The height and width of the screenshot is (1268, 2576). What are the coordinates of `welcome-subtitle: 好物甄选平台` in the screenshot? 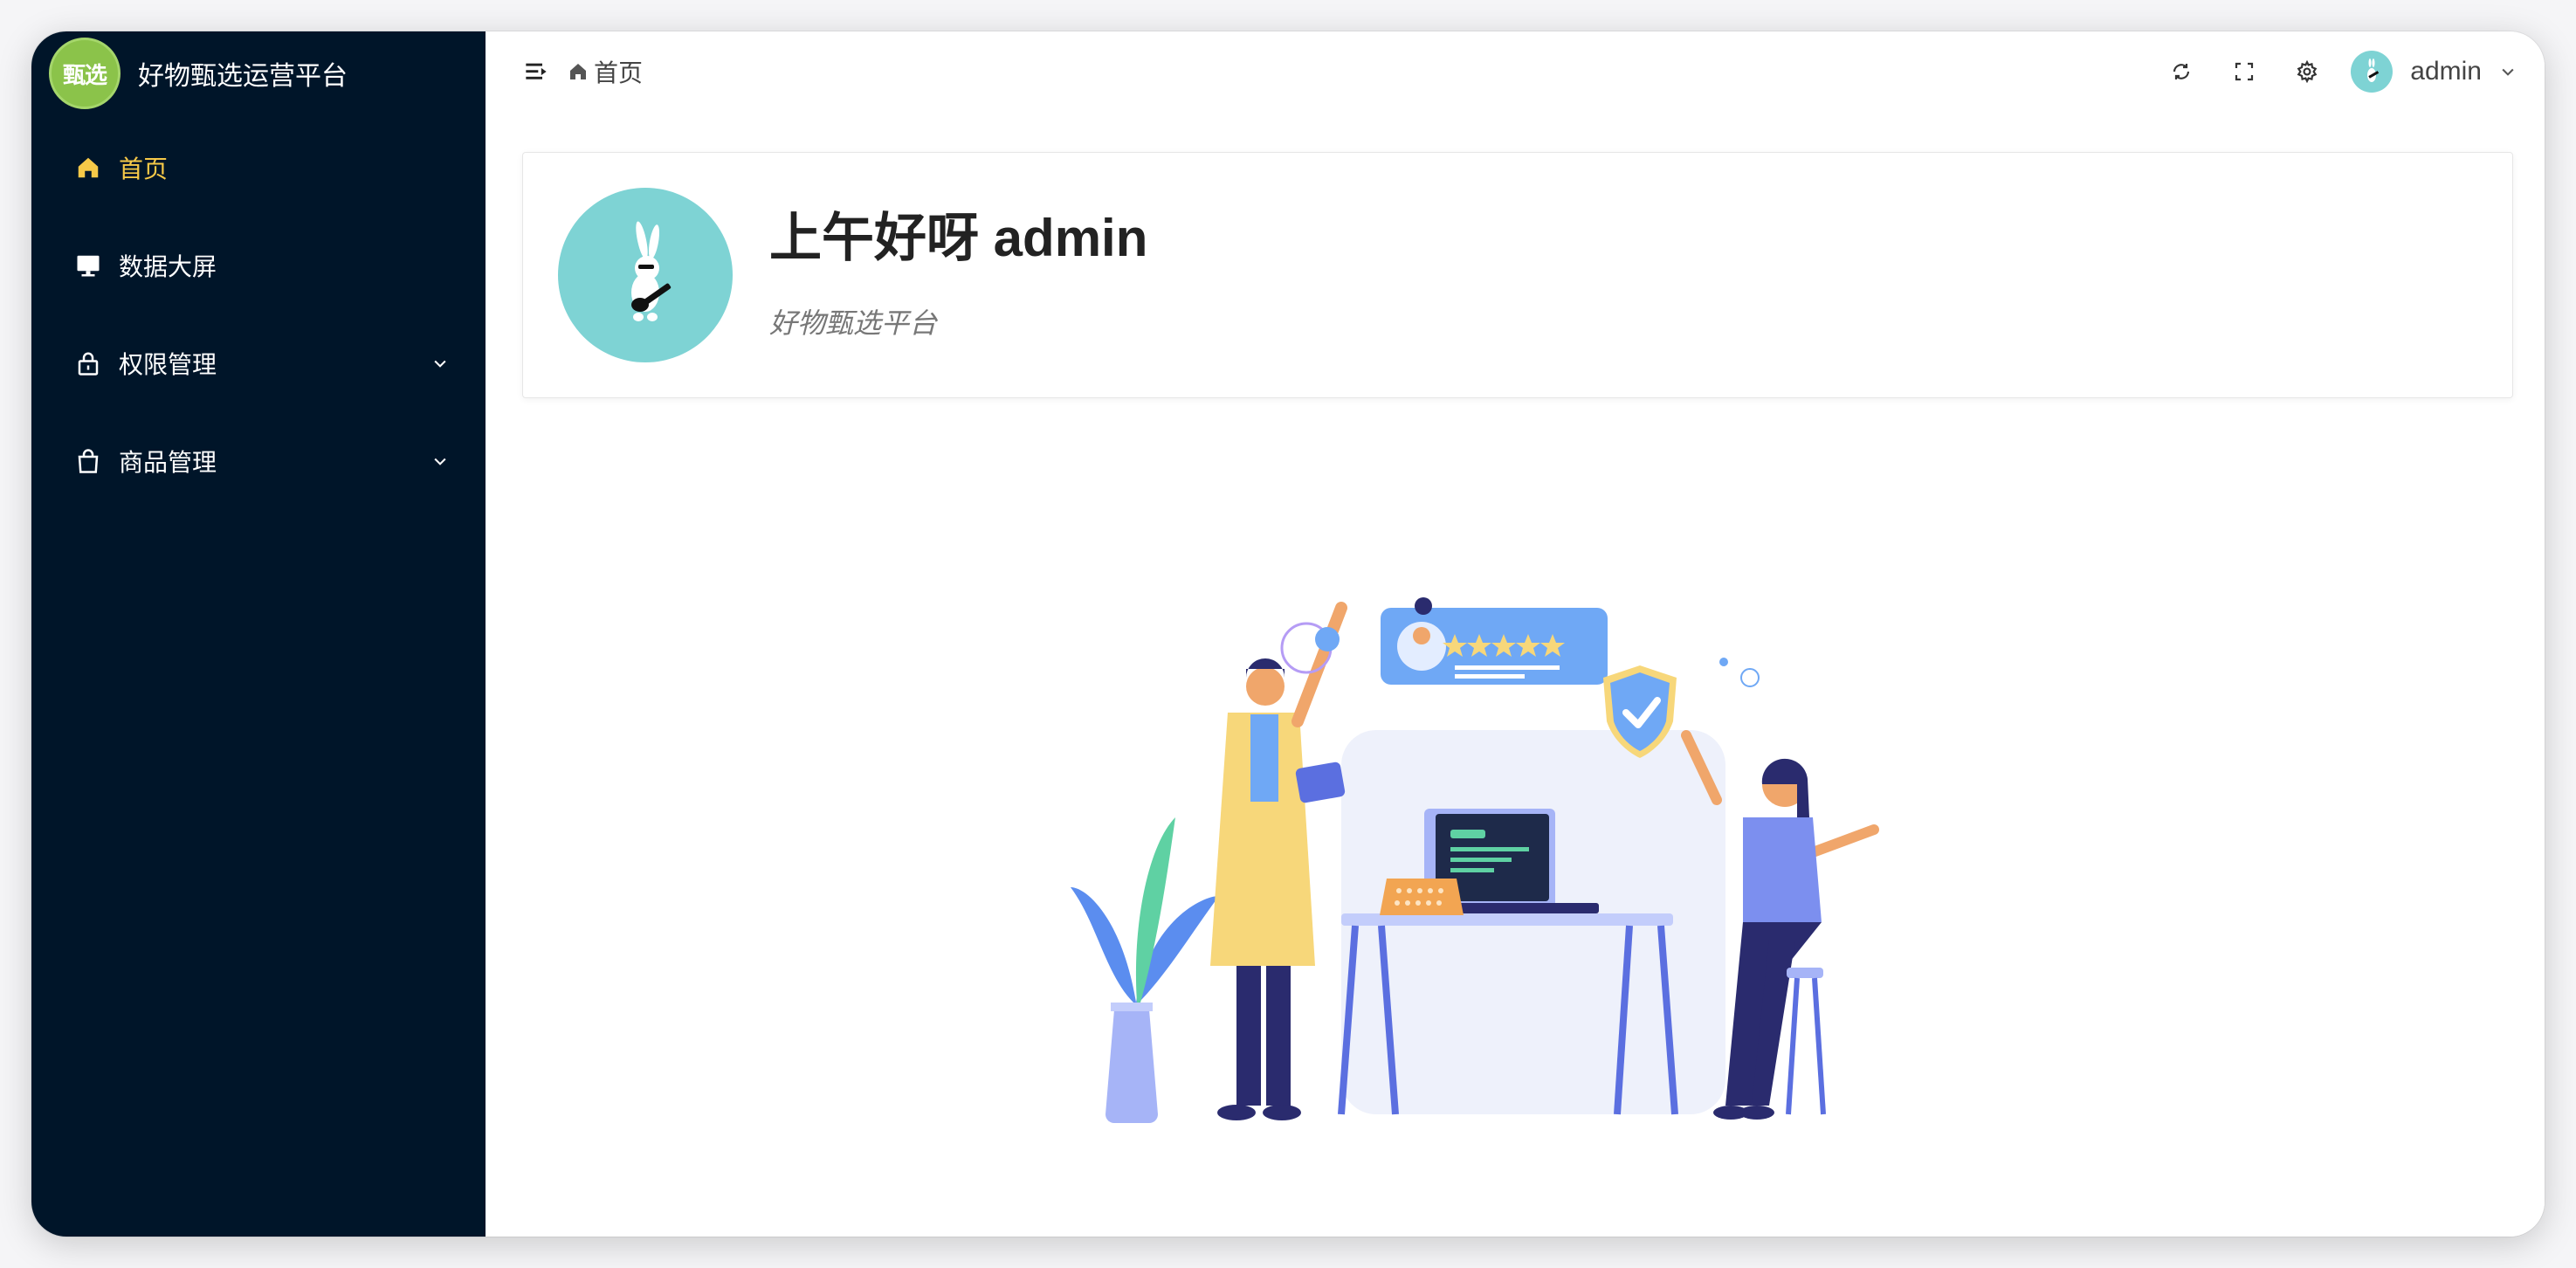 It's located at (853, 323).